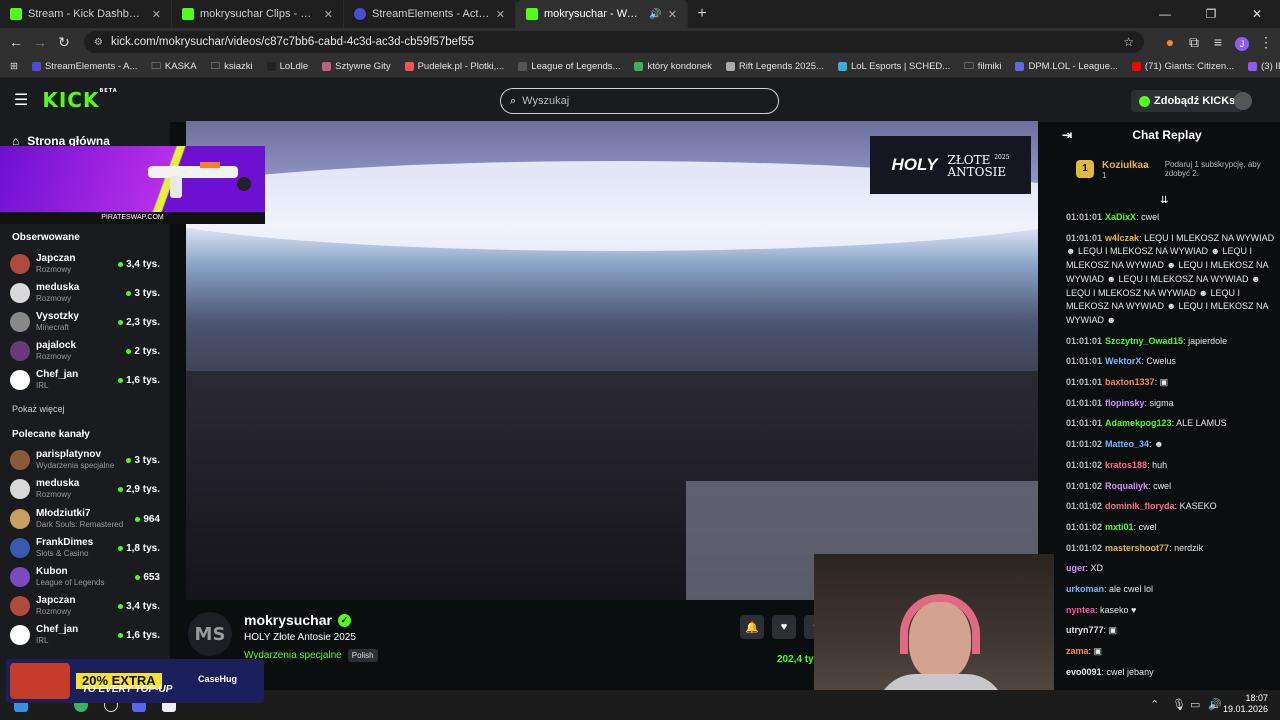 The image size is (1280, 720). What do you see at coordinates (132, 185) in the screenshot?
I see `pirateswap-promo-banner: PIRATESWAP.COM` at bounding box center [132, 185].